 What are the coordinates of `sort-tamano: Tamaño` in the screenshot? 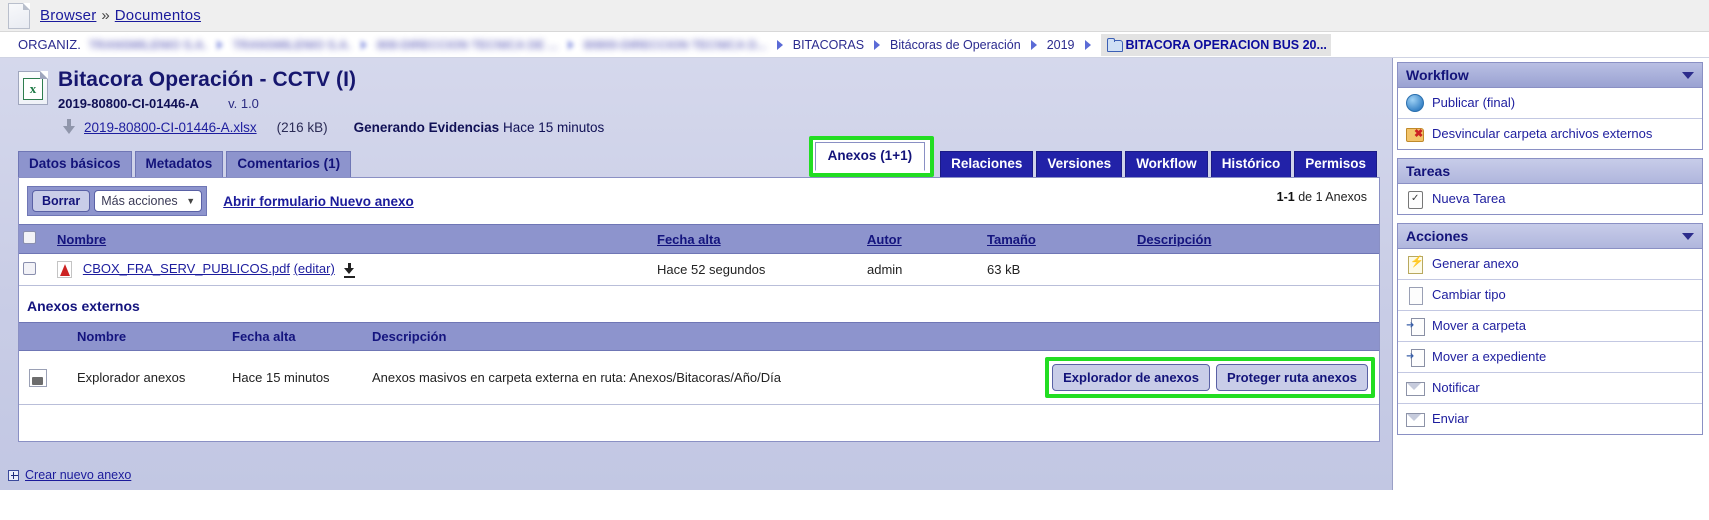 It's located at (1011, 239).